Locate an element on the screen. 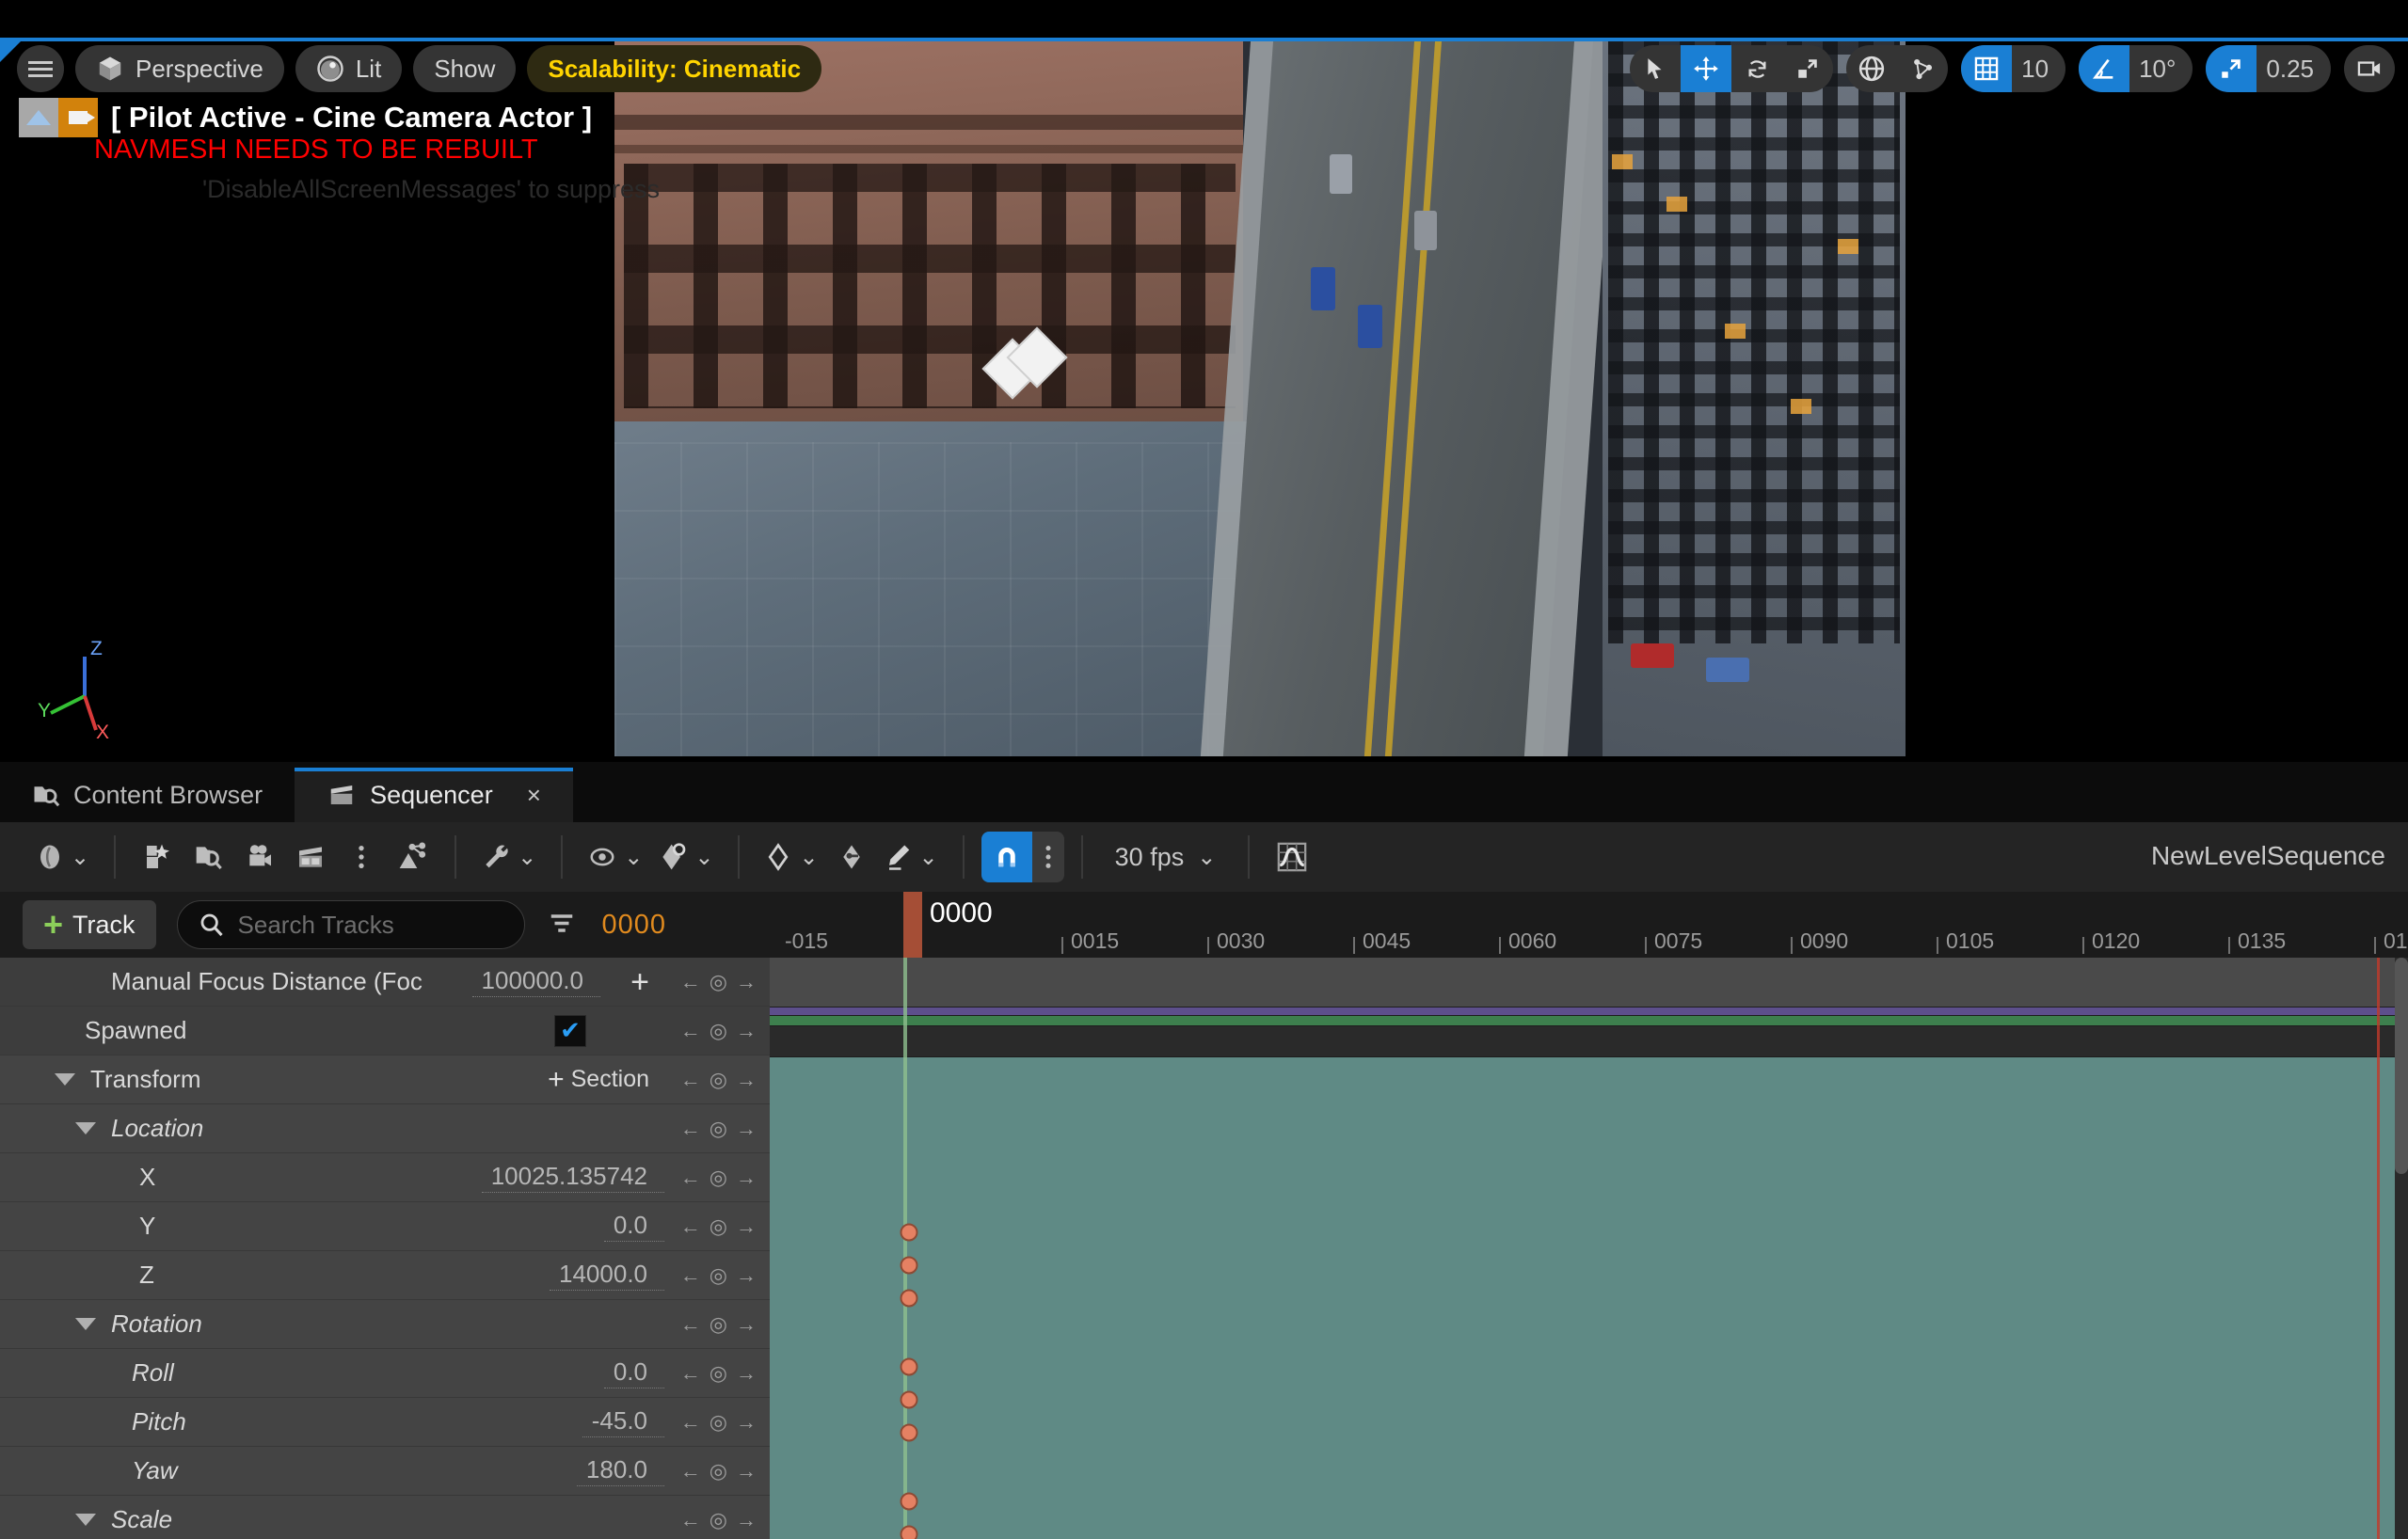 Image resolution: width=2408 pixels, height=1539 pixels. track-value: 180.0 is located at coordinates (620, 1470).